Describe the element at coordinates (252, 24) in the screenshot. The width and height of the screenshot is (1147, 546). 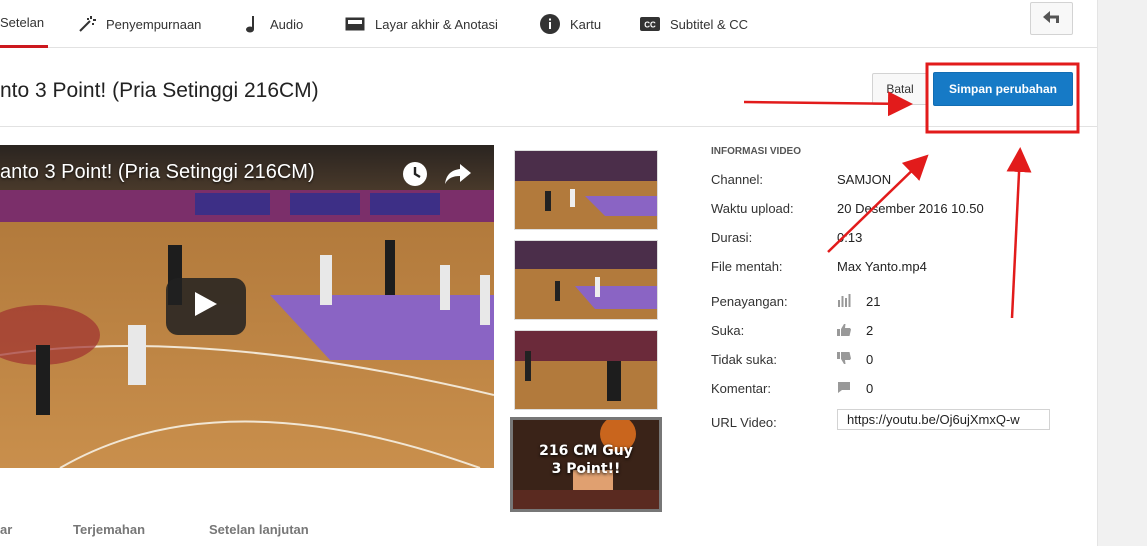
I see `music-note-icon` at that location.